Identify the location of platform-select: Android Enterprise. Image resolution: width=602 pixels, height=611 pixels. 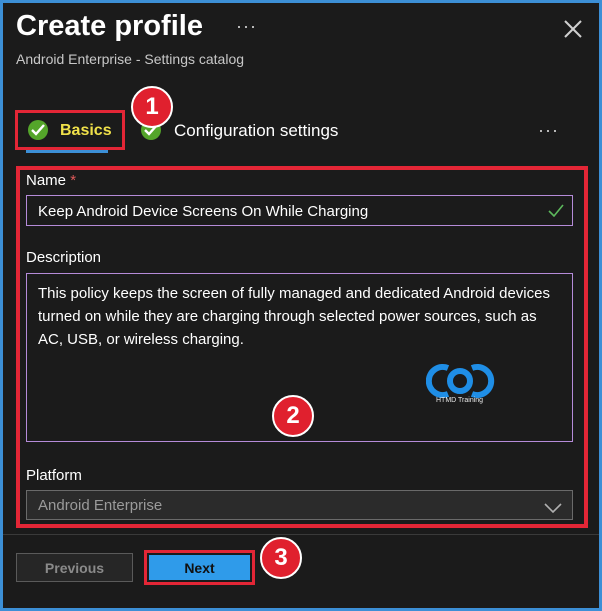
(299, 505).